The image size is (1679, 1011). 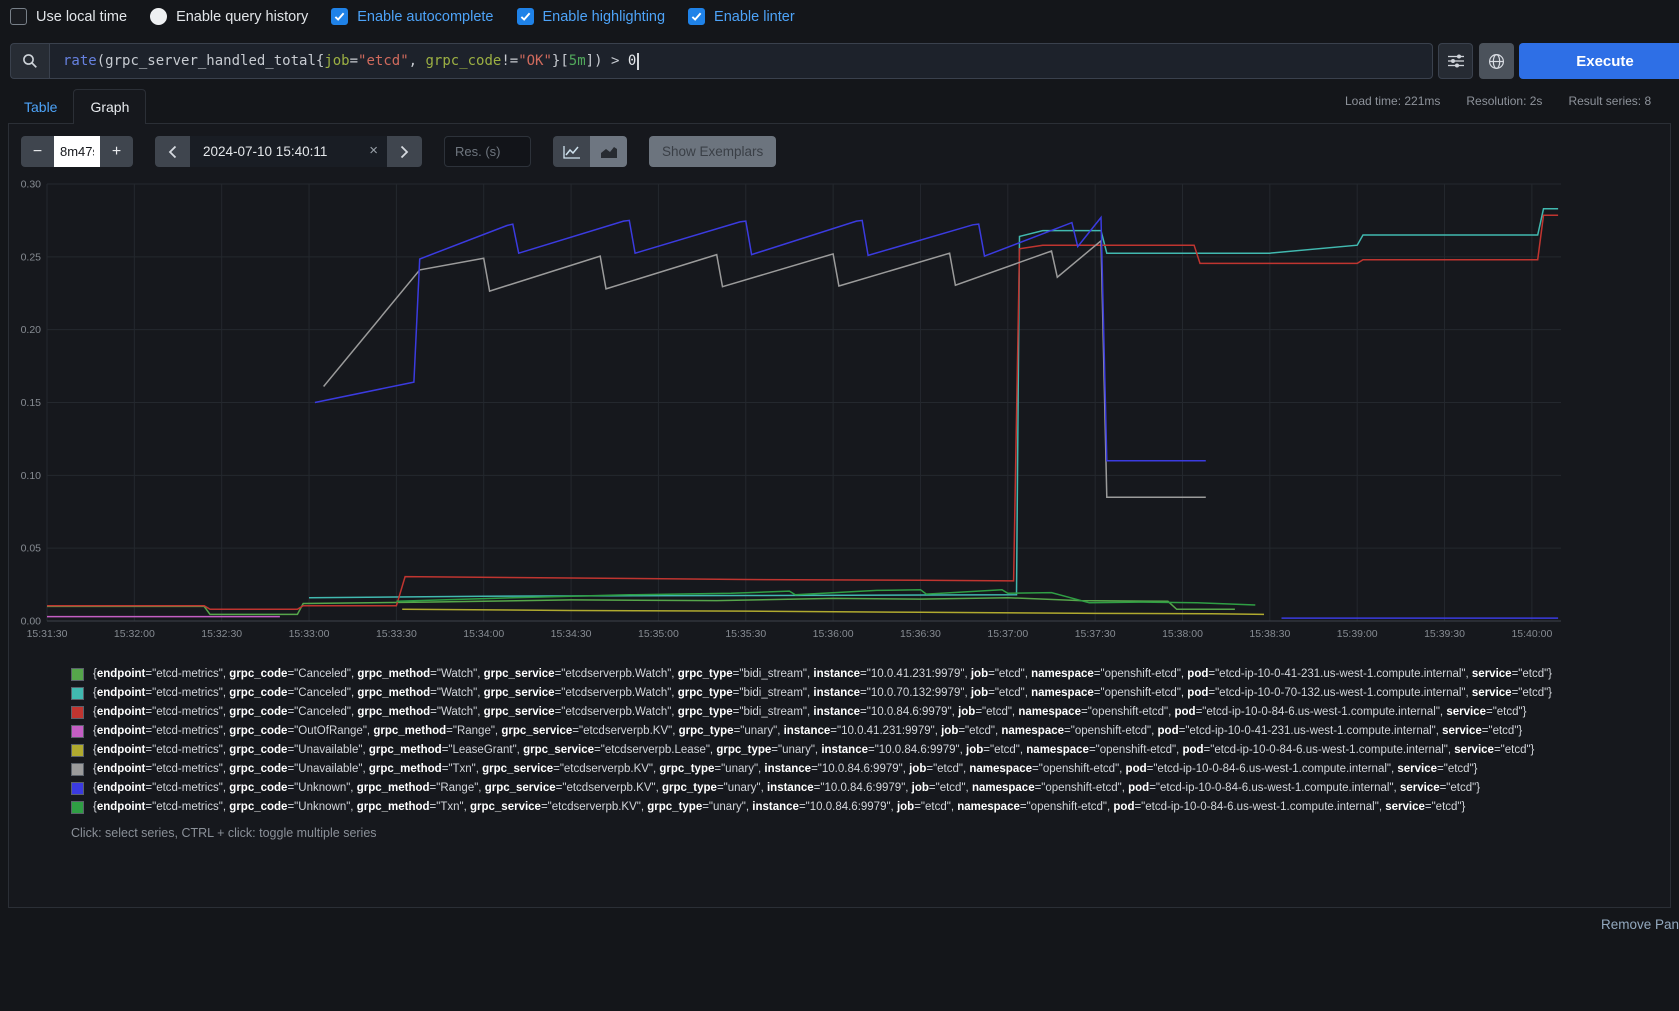 I want to click on query-token-paren: >, so click(x=615, y=61).